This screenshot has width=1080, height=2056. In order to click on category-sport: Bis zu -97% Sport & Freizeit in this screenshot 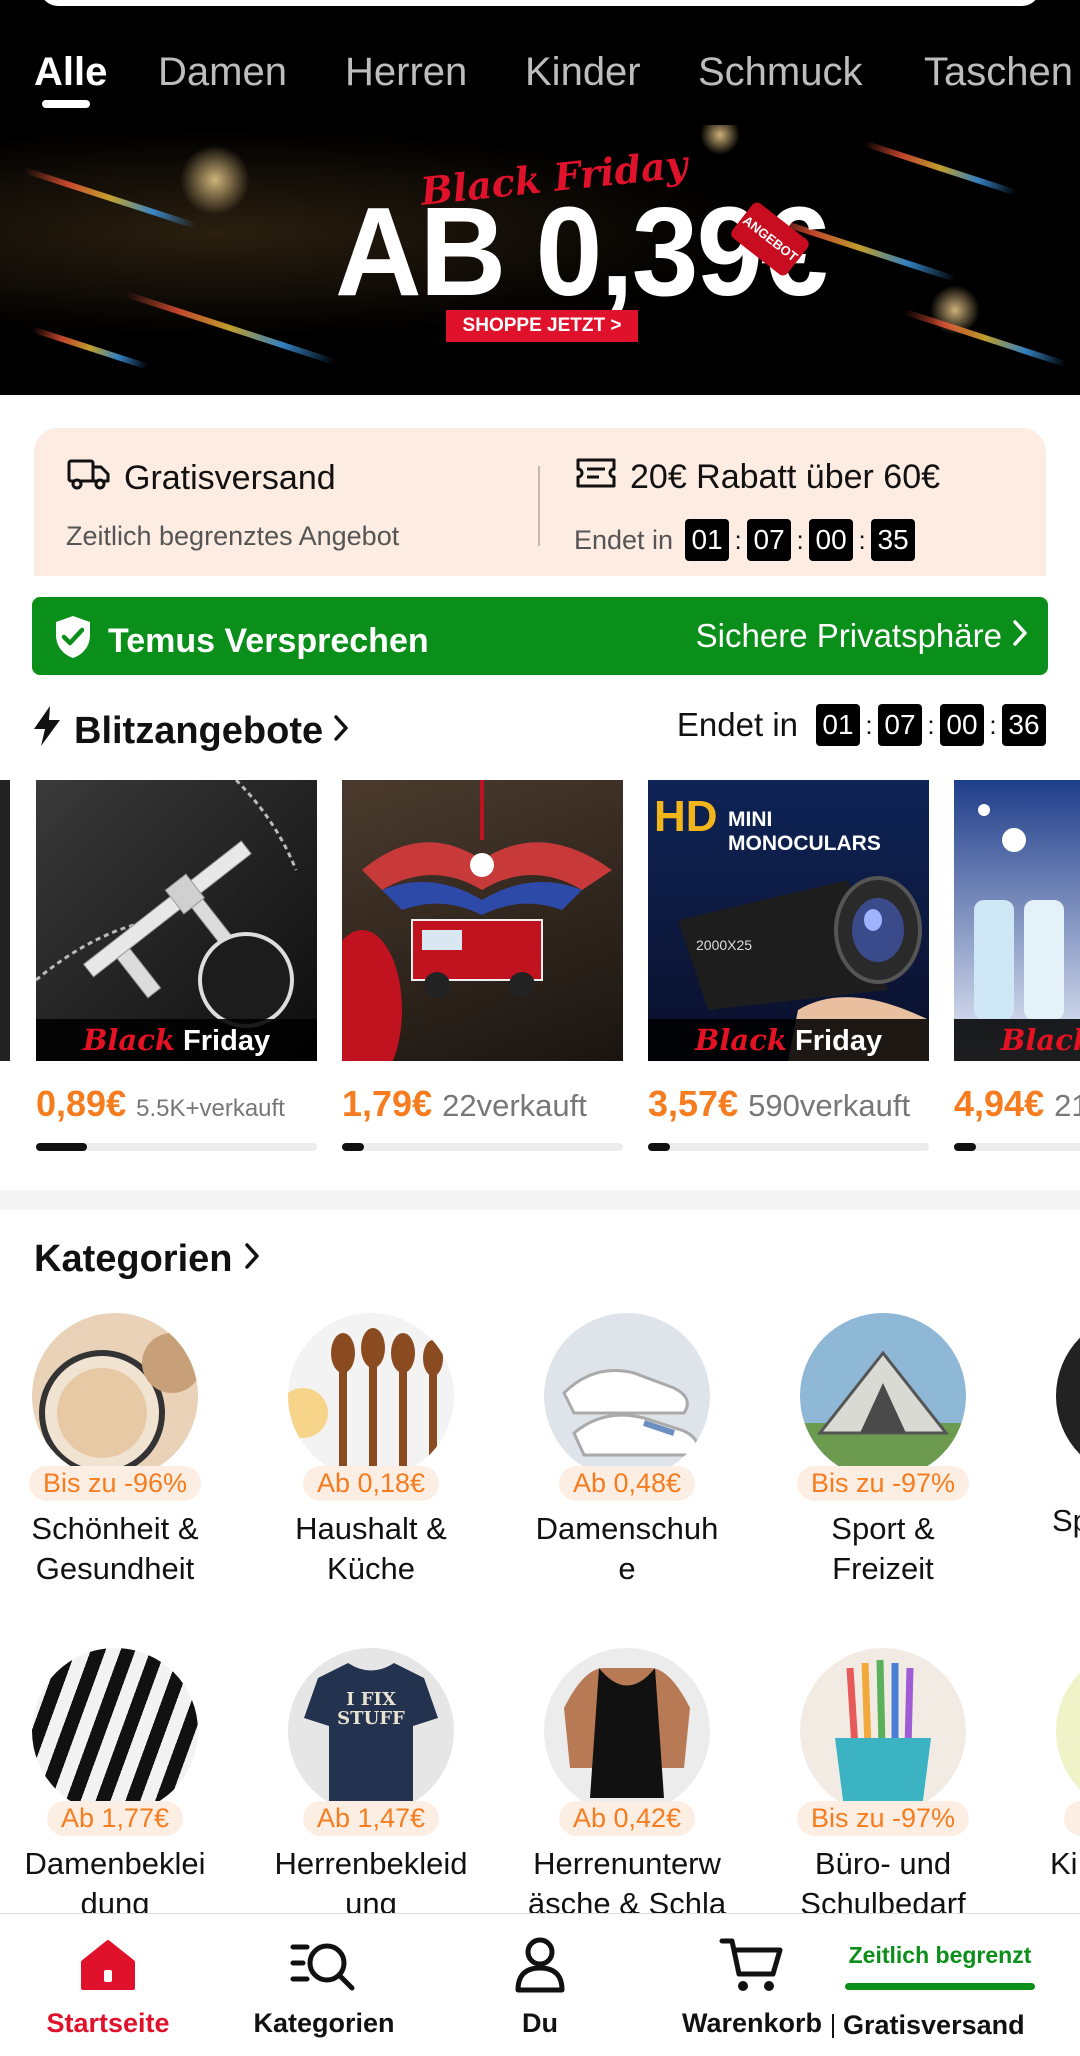, I will do `click(883, 1451)`.